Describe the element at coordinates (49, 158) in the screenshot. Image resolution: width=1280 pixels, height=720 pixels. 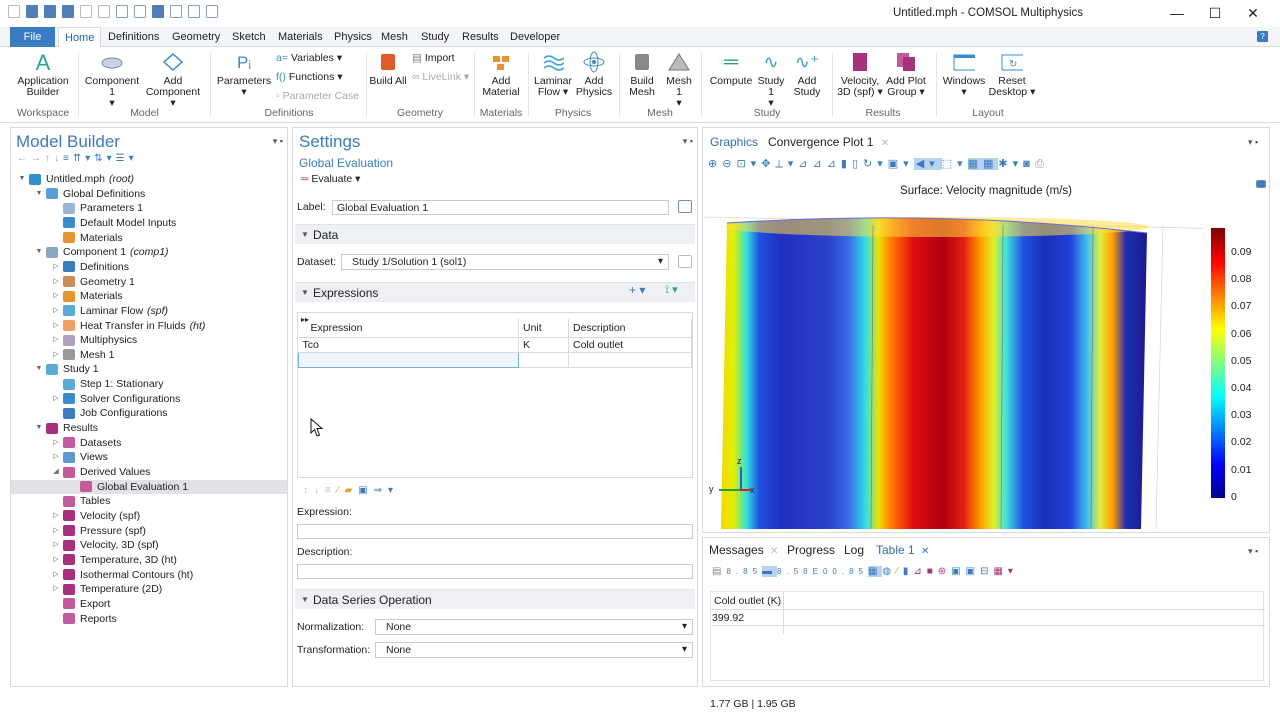
I see `up-arrow-icon: ↑` at that location.